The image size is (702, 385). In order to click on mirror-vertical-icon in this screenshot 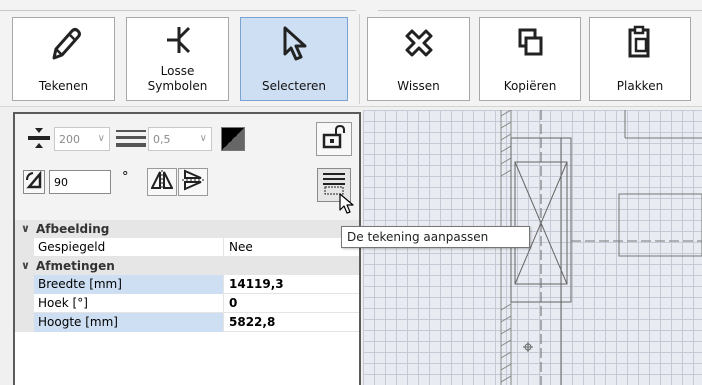, I will do `click(193, 182)`.